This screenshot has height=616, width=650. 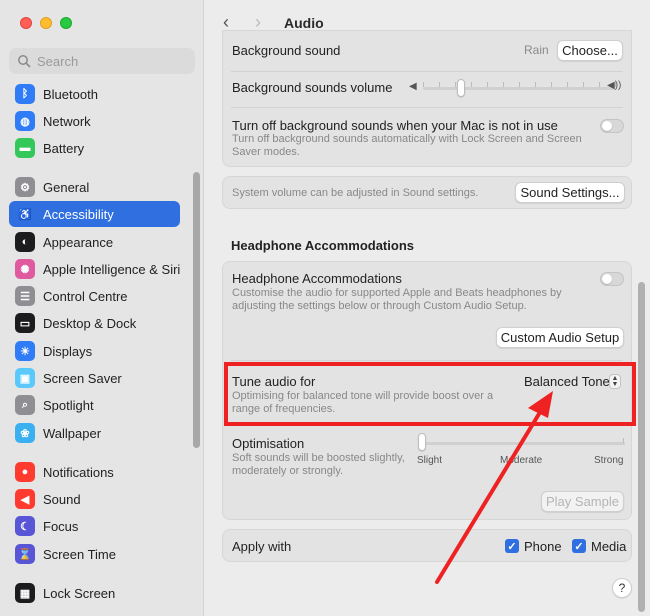 I want to click on sidebar-item-control-centre: ☰ Control Centre, so click(x=94, y=296).